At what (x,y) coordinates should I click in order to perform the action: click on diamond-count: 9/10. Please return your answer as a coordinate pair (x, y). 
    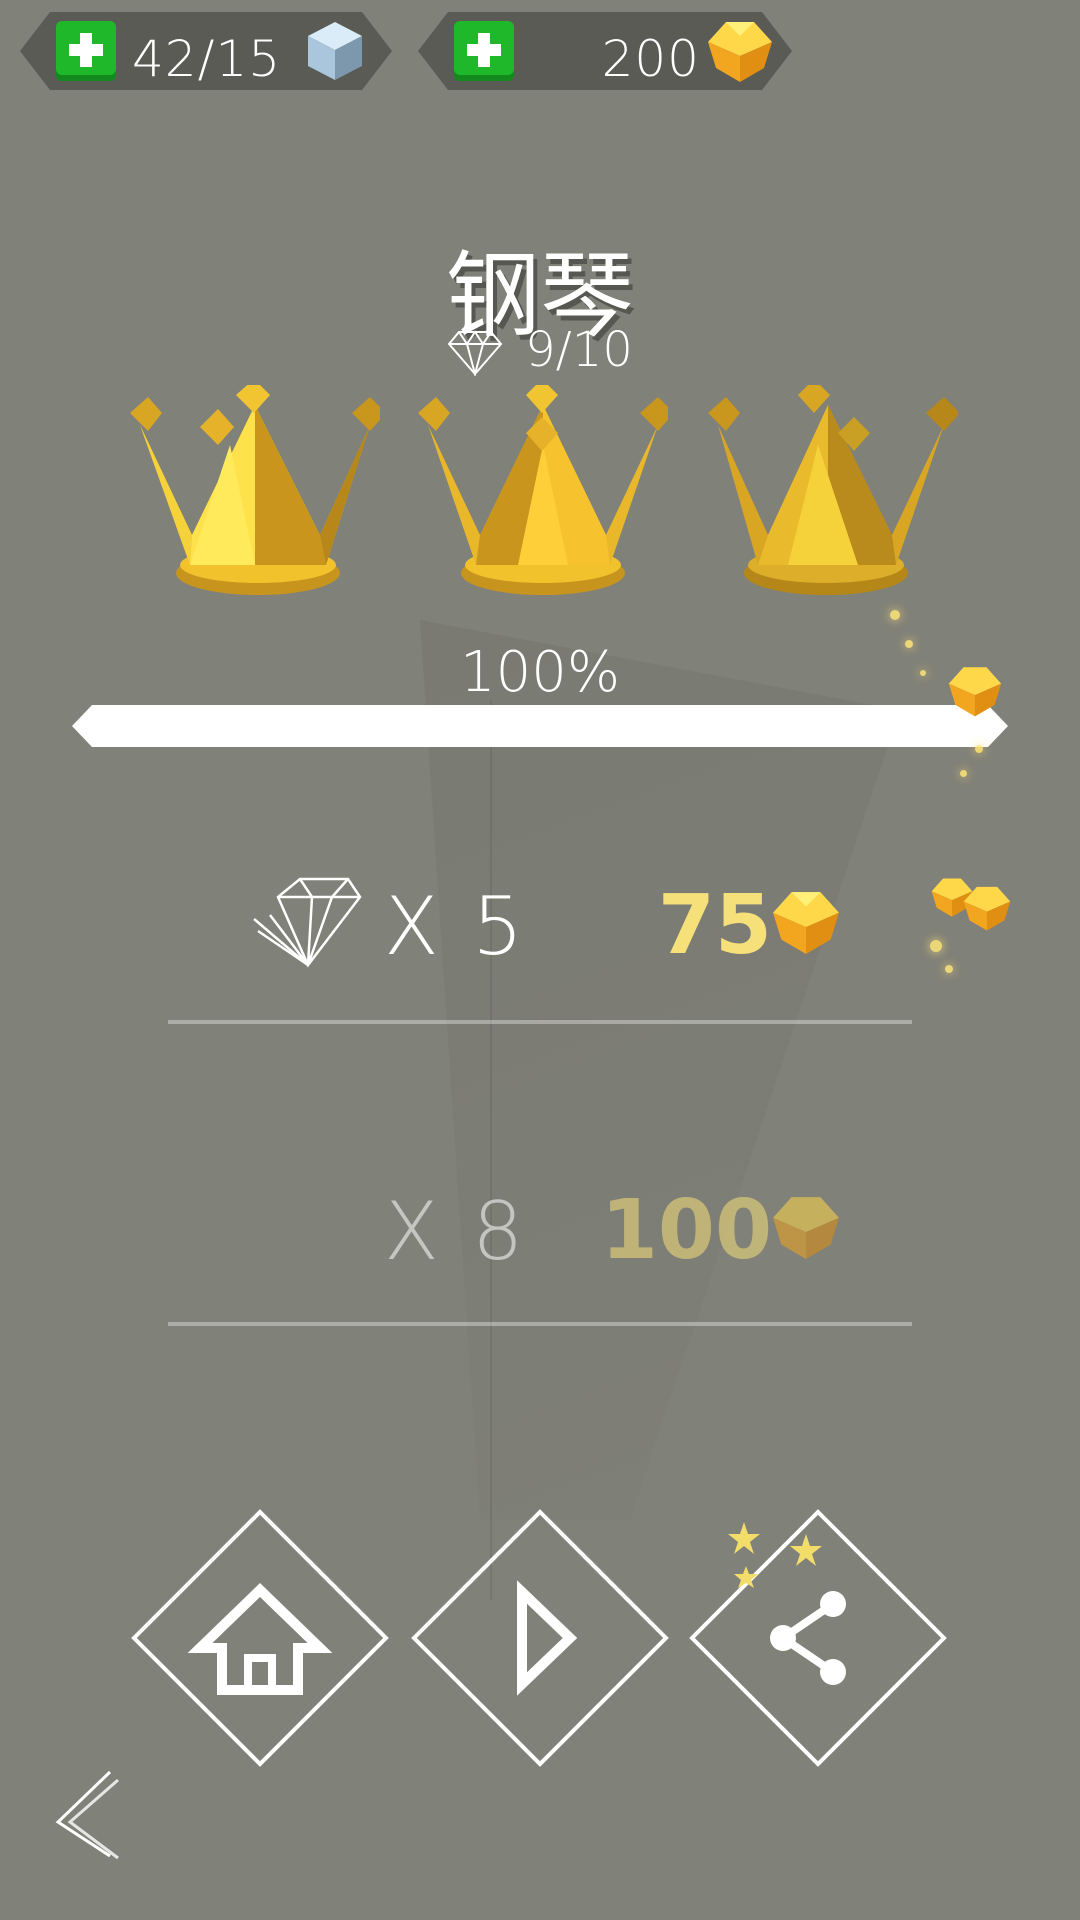
    Looking at the image, I should click on (579, 350).